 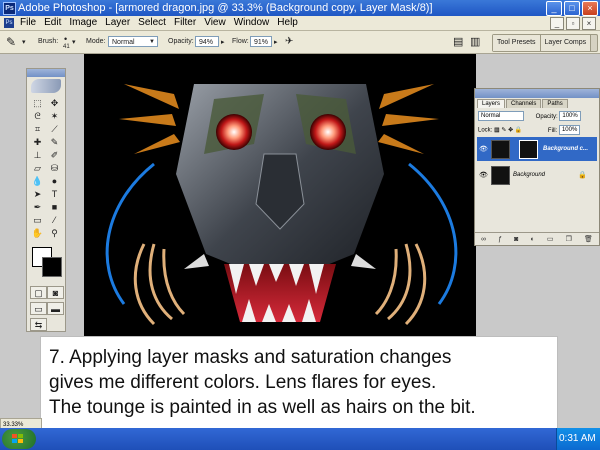 What do you see at coordinates (37, 194) in the screenshot?
I see `path-selection-tool-icon: ➤` at bounding box center [37, 194].